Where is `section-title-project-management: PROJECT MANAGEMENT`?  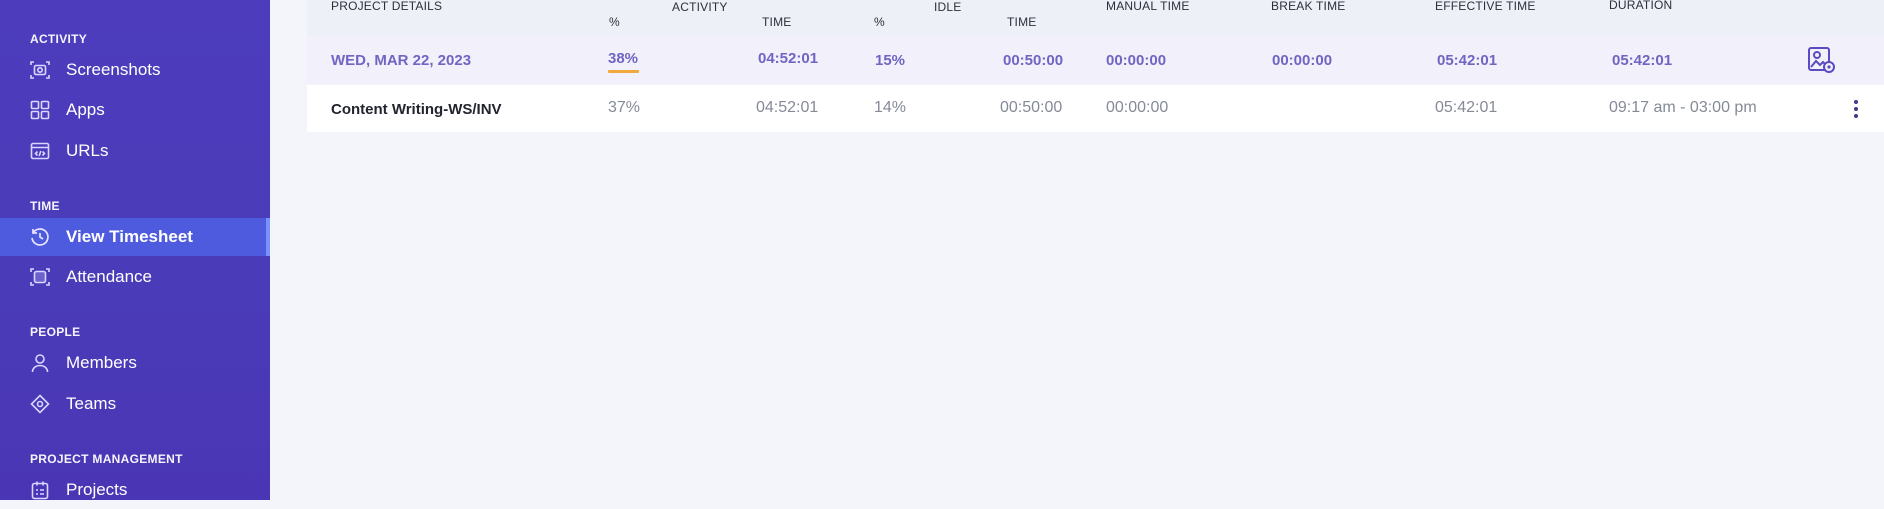
section-title-project-management: PROJECT MANAGEMENT is located at coordinates (106, 459).